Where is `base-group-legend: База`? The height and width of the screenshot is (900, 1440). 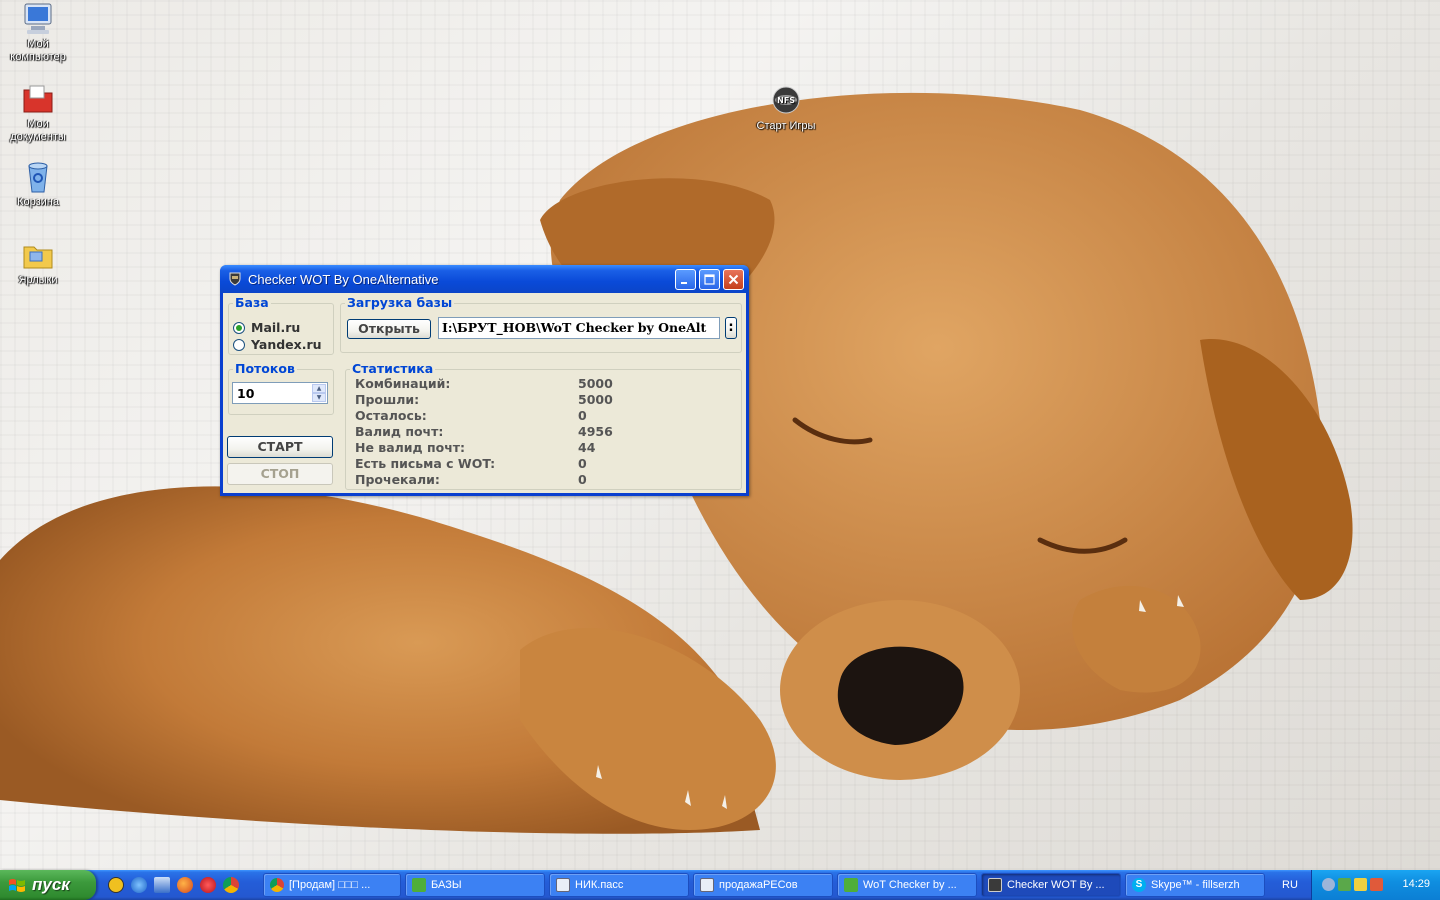 base-group-legend: База is located at coordinates (252, 302).